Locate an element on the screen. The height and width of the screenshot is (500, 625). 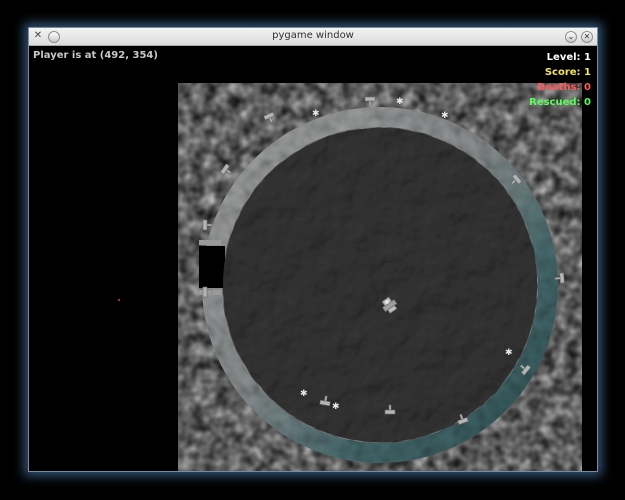
stats-panel: Level: 1 Score: 1 Deaths: 0 Rescued: 0 is located at coordinates (560, 80).